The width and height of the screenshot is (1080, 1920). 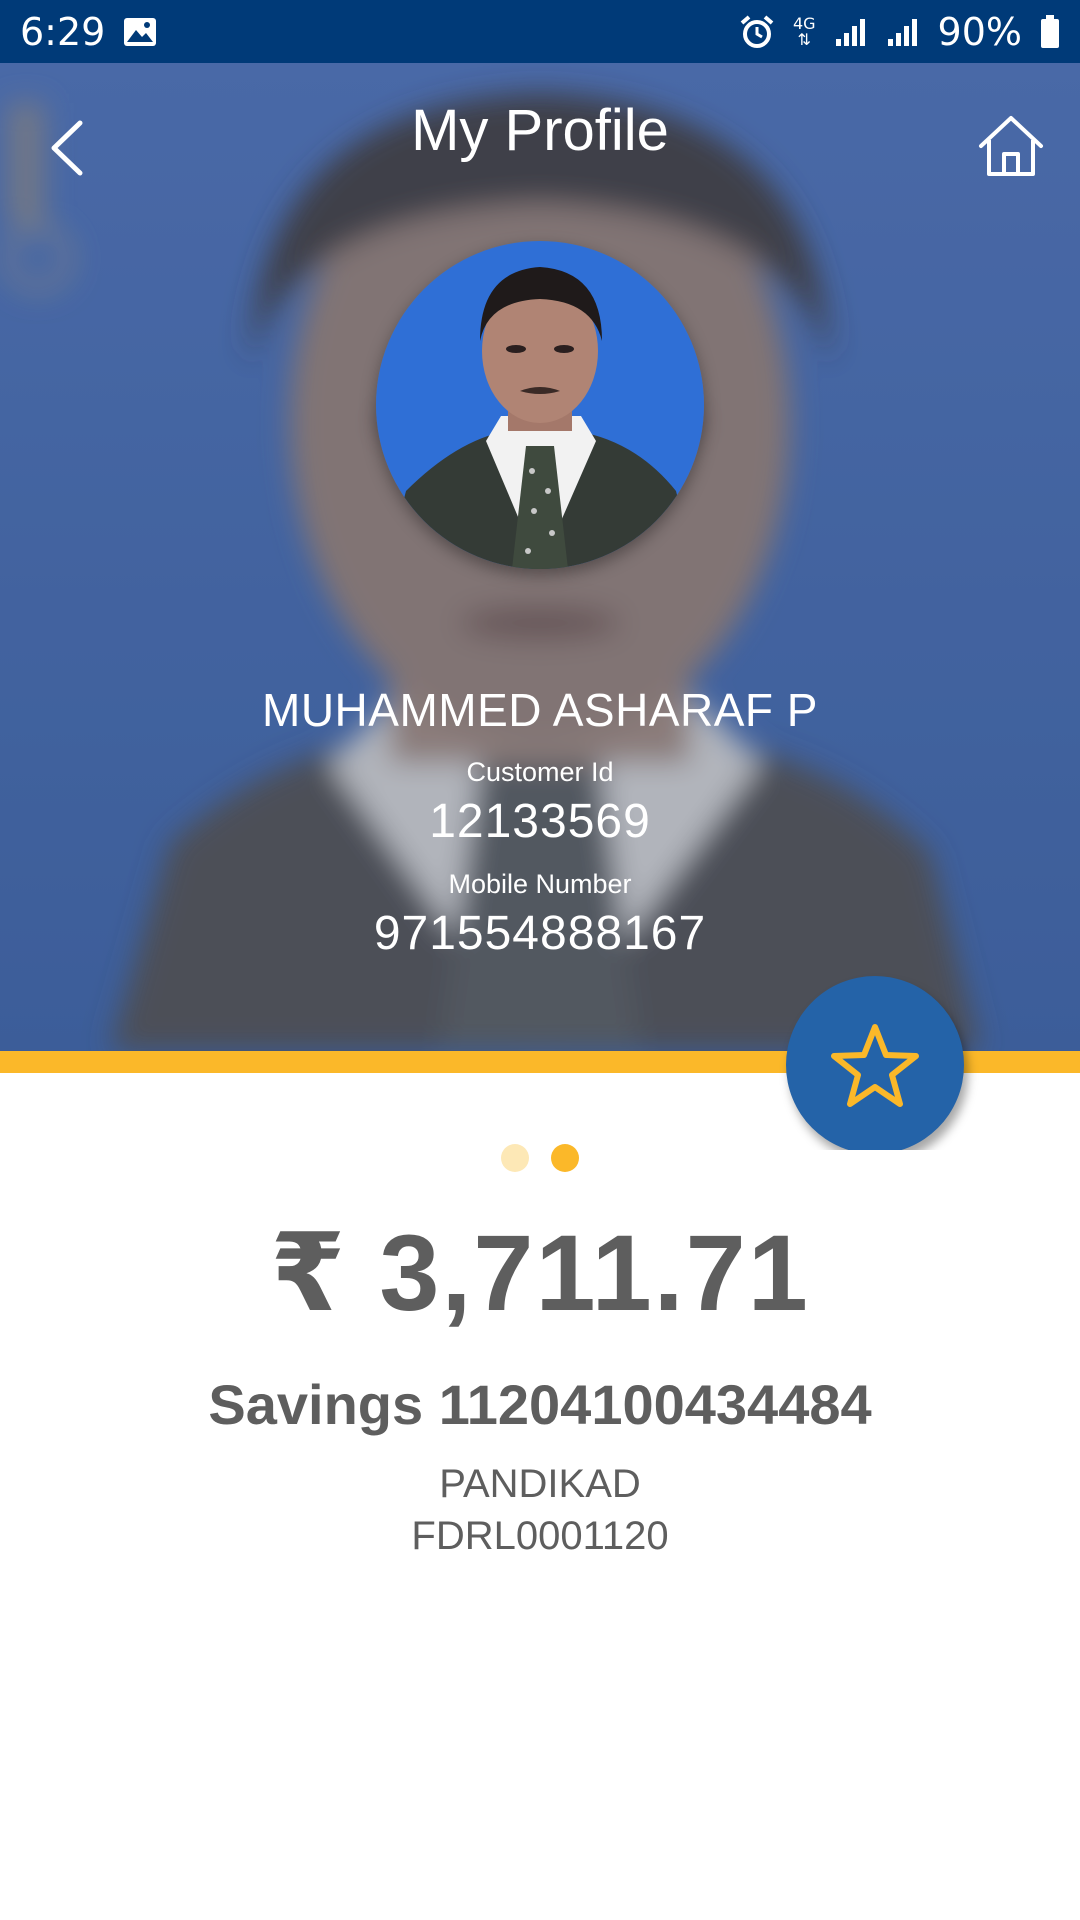 What do you see at coordinates (140, 32) in the screenshot?
I see `gallery-icon` at bounding box center [140, 32].